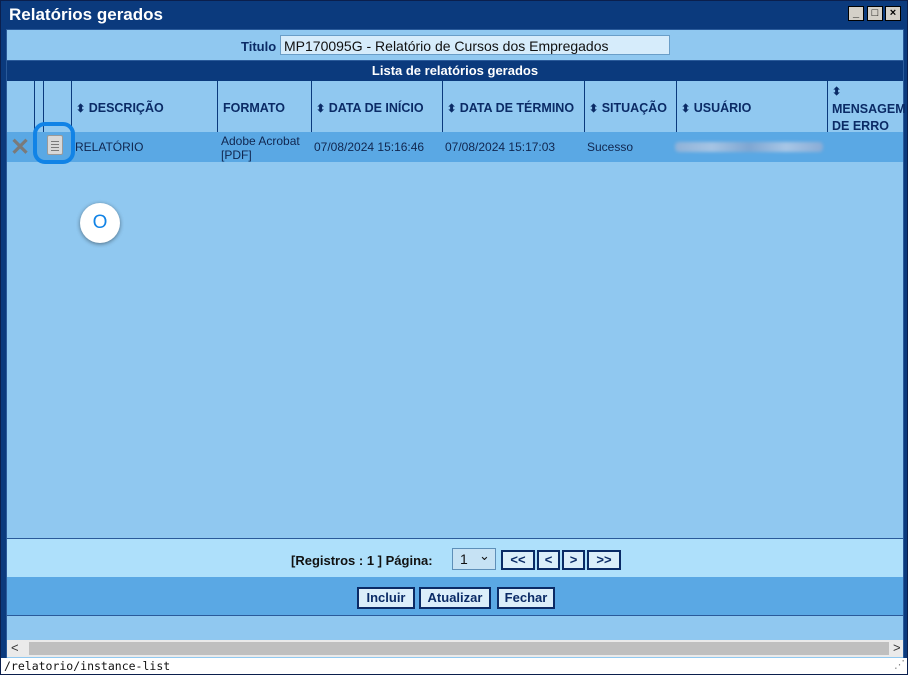 This screenshot has height=675, width=908. Describe the element at coordinates (610, 147) in the screenshot. I see `row-situacao: Sucesso` at that location.